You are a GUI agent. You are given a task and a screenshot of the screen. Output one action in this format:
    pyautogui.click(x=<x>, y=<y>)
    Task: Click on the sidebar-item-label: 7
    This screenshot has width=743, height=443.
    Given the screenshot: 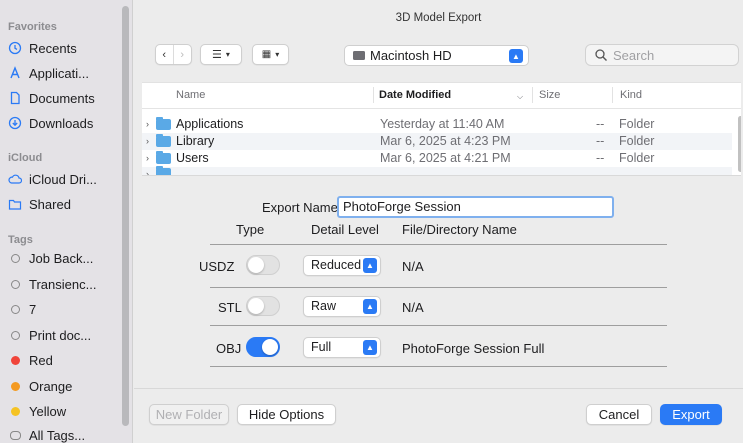 What is the action you would take?
    pyautogui.click(x=33, y=309)
    